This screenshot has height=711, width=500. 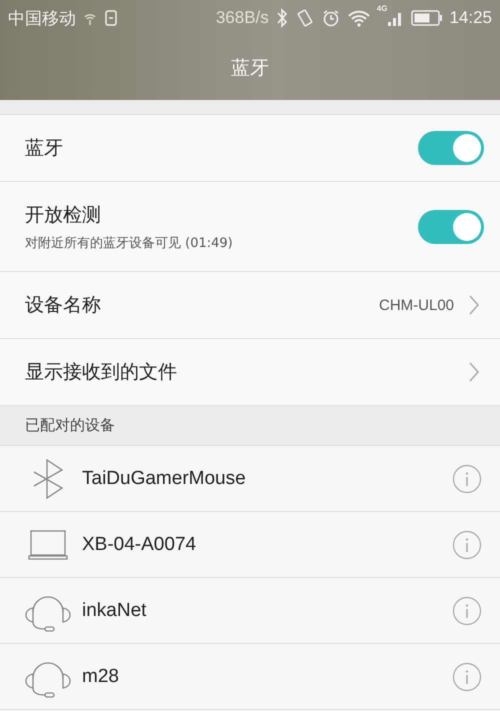 I want to click on setting-value: CHM-UL00, so click(x=416, y=305).